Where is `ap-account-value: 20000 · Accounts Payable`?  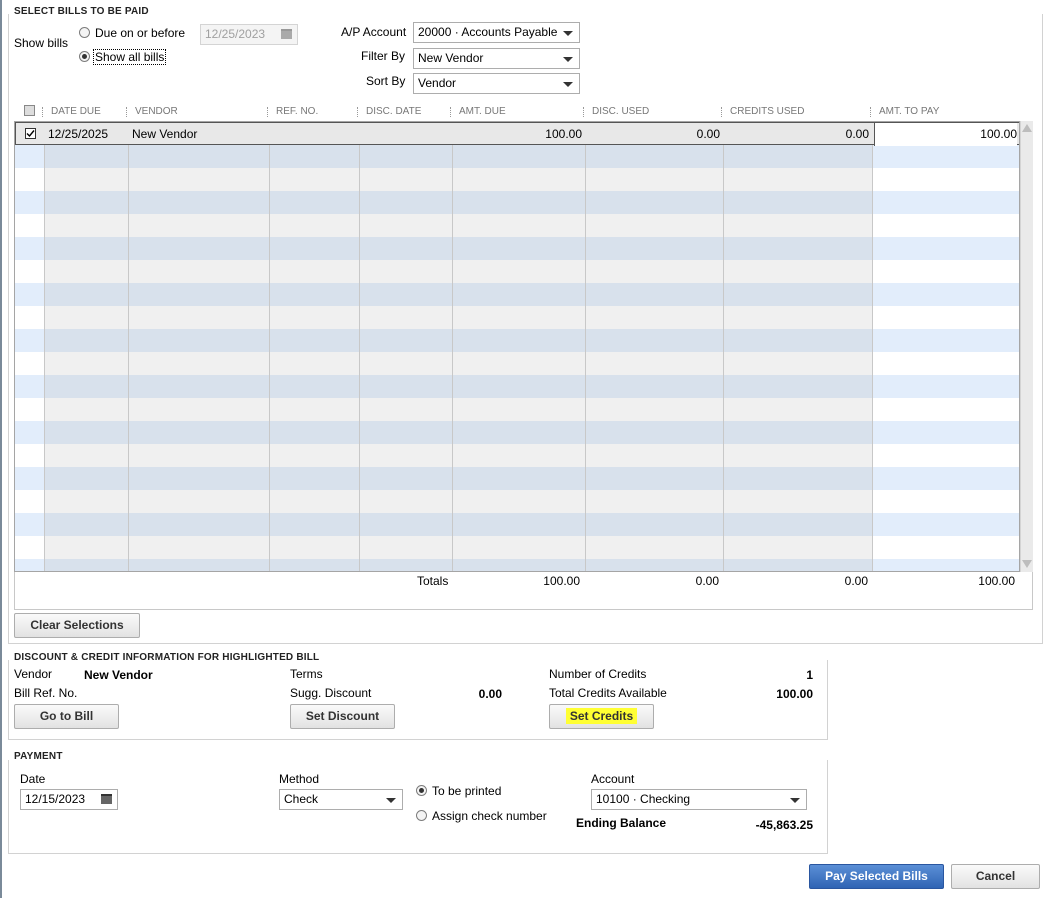 ap-account-value: 20000 · Accounts Payable is located at coordinates (488, 32).